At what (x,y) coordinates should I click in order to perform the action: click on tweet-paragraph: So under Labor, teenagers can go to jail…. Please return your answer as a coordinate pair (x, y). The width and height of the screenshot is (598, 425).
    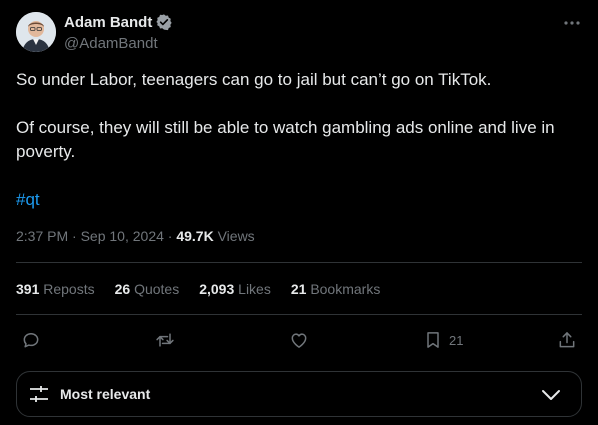
    Looking at the image, I should click on (254, 79).